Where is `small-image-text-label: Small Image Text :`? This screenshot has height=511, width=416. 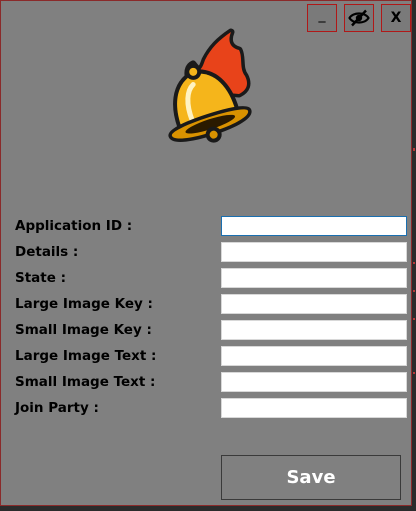 small-image-text-label: Small Image Text : is located at coordinates (85, 382).